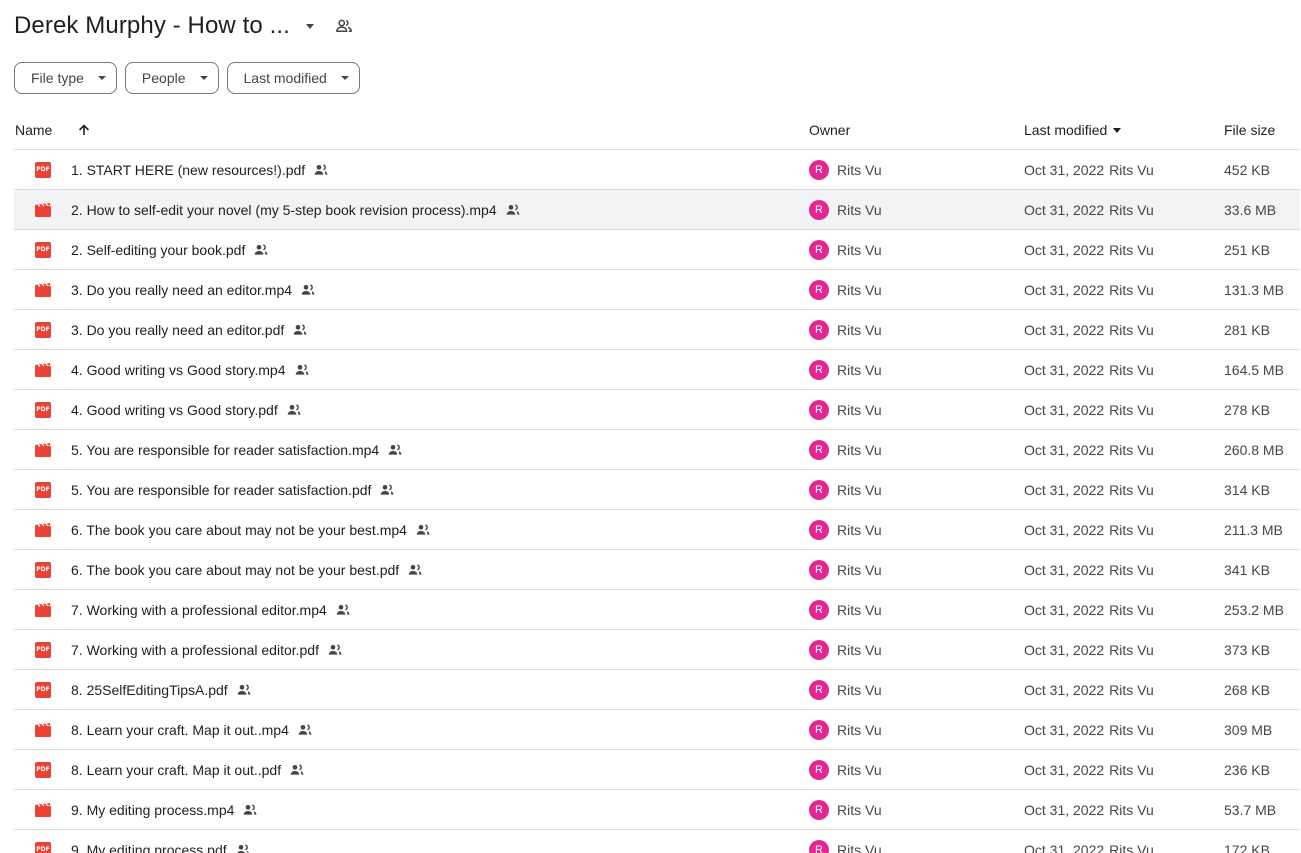 This screenshot has width=1301, height=853. Describe the element at coordinates (1248, 729) in the screenshot. I see `file-size: 309 MB` at that location.